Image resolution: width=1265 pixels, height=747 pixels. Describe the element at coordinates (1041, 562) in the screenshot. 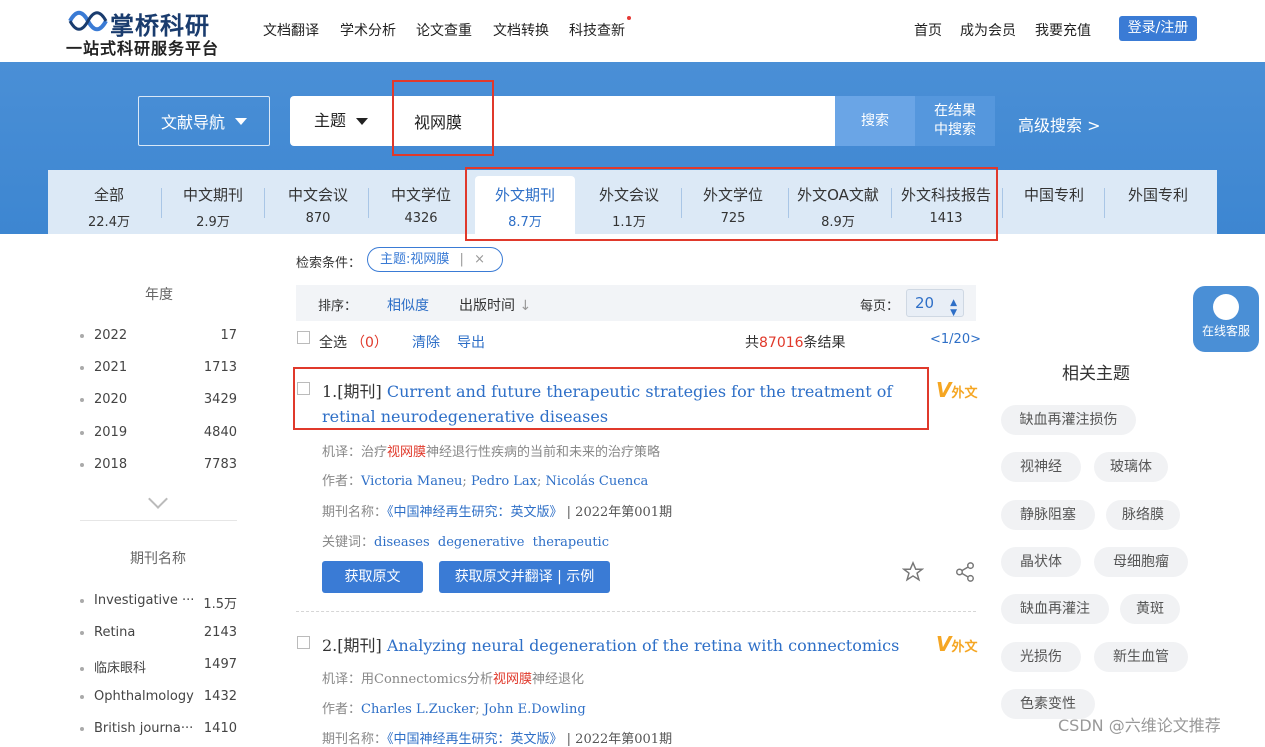

I see `topic-tag: 晶状体` at that location.